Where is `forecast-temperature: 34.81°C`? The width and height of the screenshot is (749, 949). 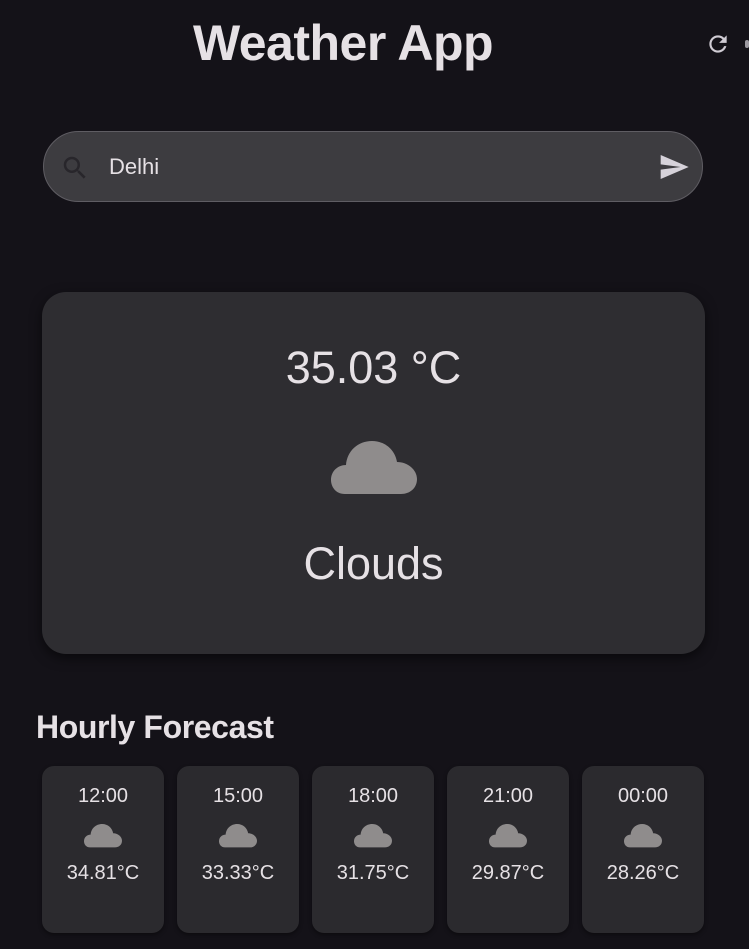
forecast-temperature: 34.81°C is located at coordinates (103, 873).